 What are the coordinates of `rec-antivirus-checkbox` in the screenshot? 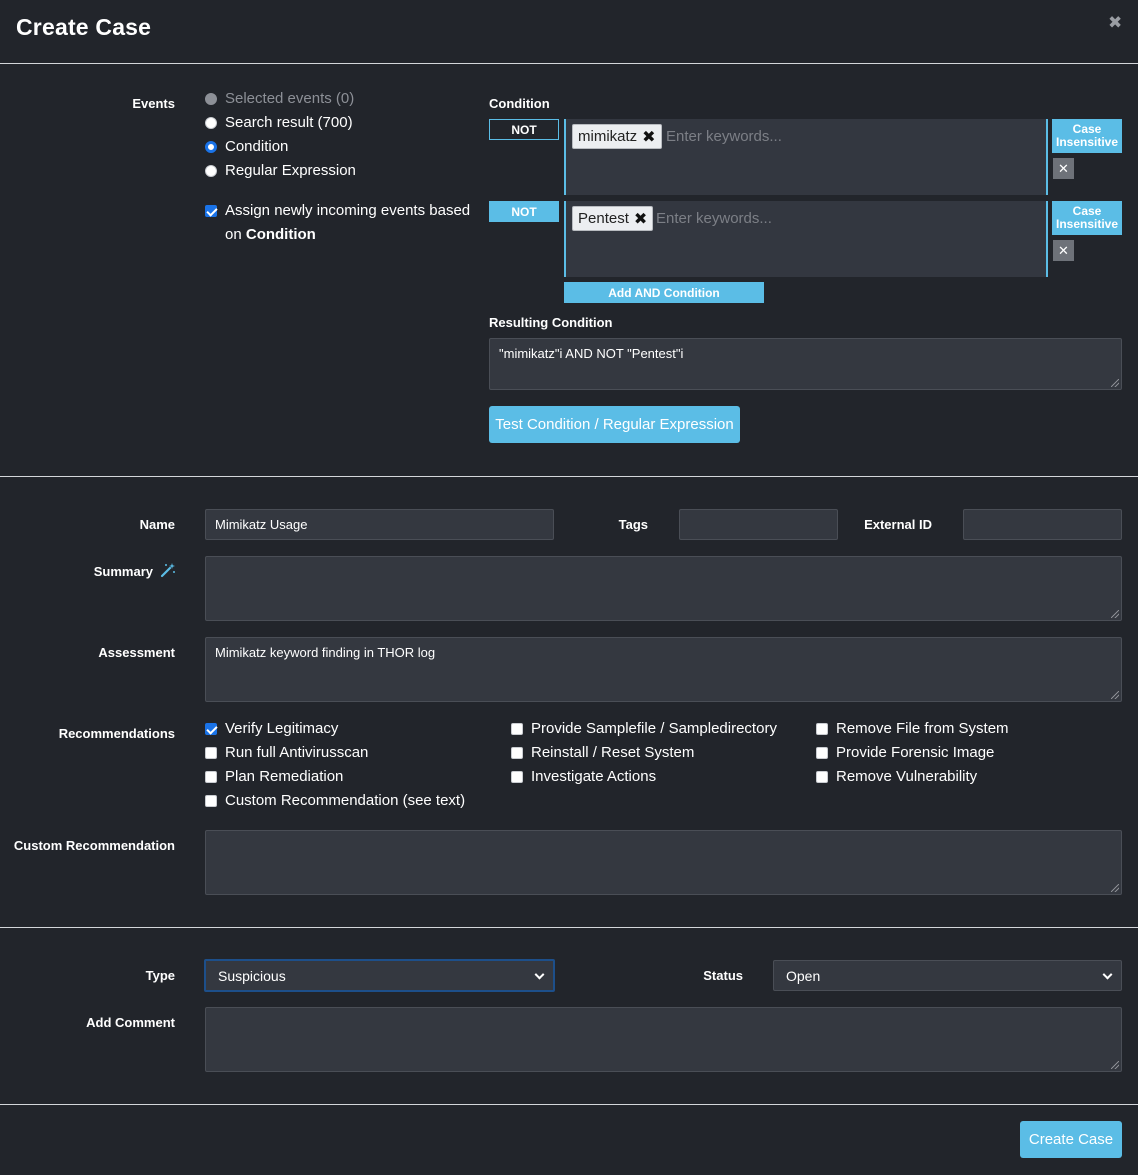 It's located at (211, 753).